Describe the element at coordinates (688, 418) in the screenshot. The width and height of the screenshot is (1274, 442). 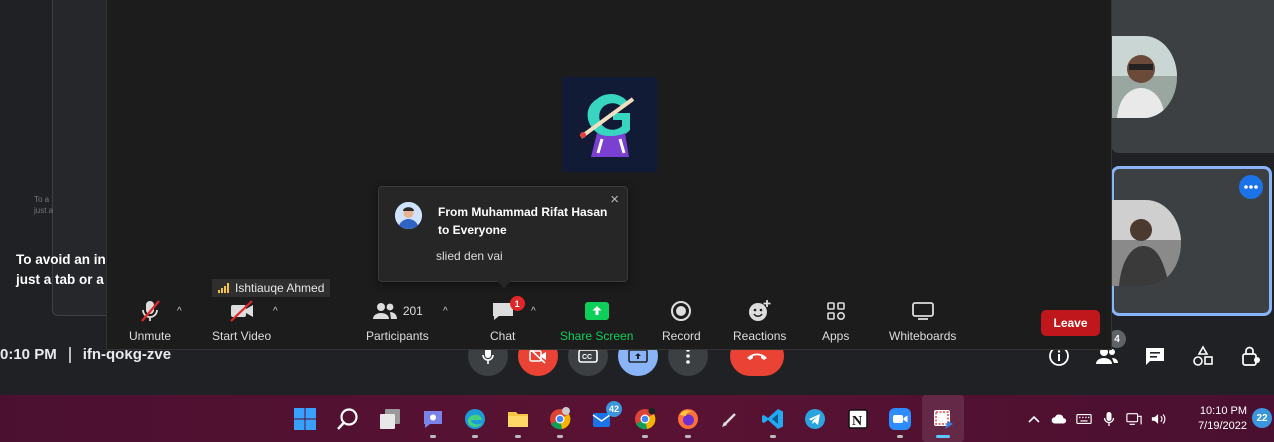
I see `firefox-icon` at that location.